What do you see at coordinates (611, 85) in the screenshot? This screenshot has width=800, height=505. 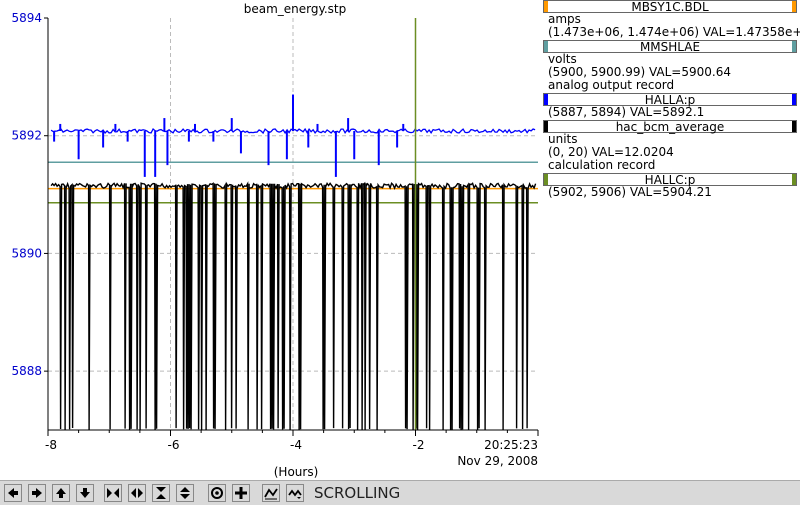 I see `legend-detail-line: analog output record` at bounding box center [611, 85].